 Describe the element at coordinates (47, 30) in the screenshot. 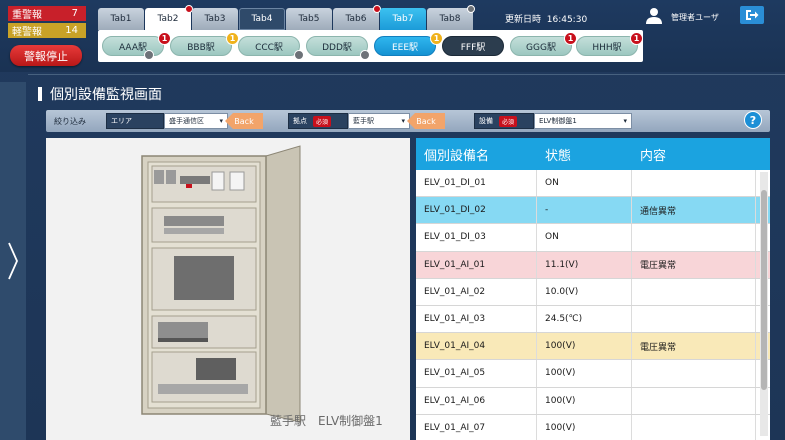

I see `light-alarm-counter: 軽警報 14` at that location.